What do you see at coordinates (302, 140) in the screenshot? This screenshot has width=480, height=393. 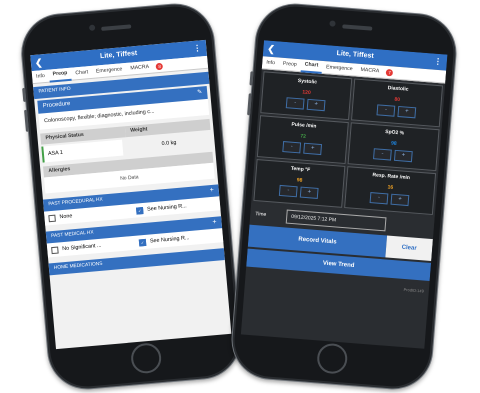 I see `vital-pulse: Pulse /min 72 - +` at bounding box center [302, 140].